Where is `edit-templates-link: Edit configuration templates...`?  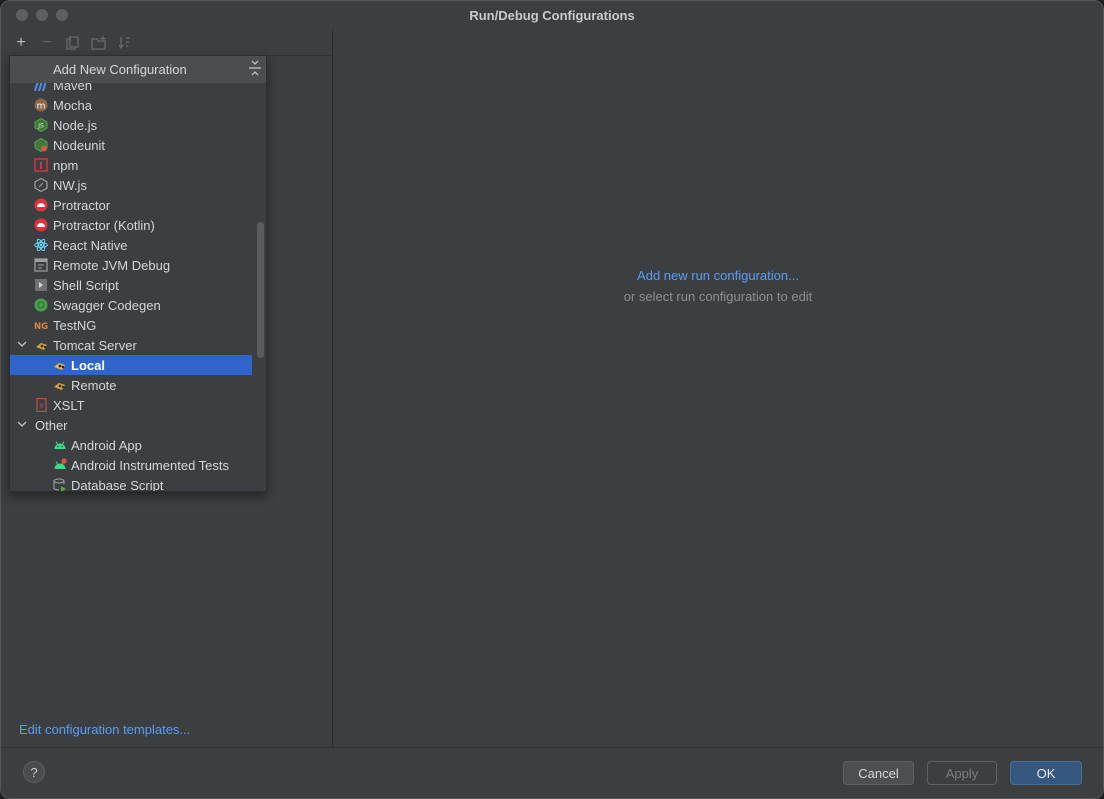 edit-templates-link: Edit configuration templates... is located at coordinates (104, 729).